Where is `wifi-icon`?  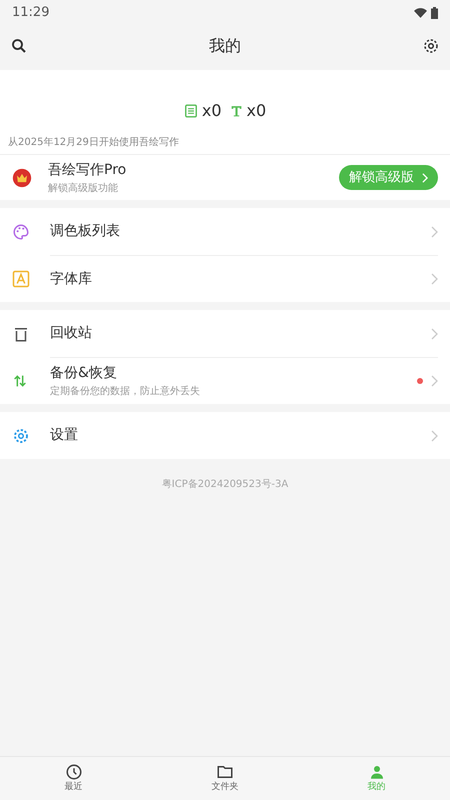
wifi-icon is located at coordinates (420, 13).